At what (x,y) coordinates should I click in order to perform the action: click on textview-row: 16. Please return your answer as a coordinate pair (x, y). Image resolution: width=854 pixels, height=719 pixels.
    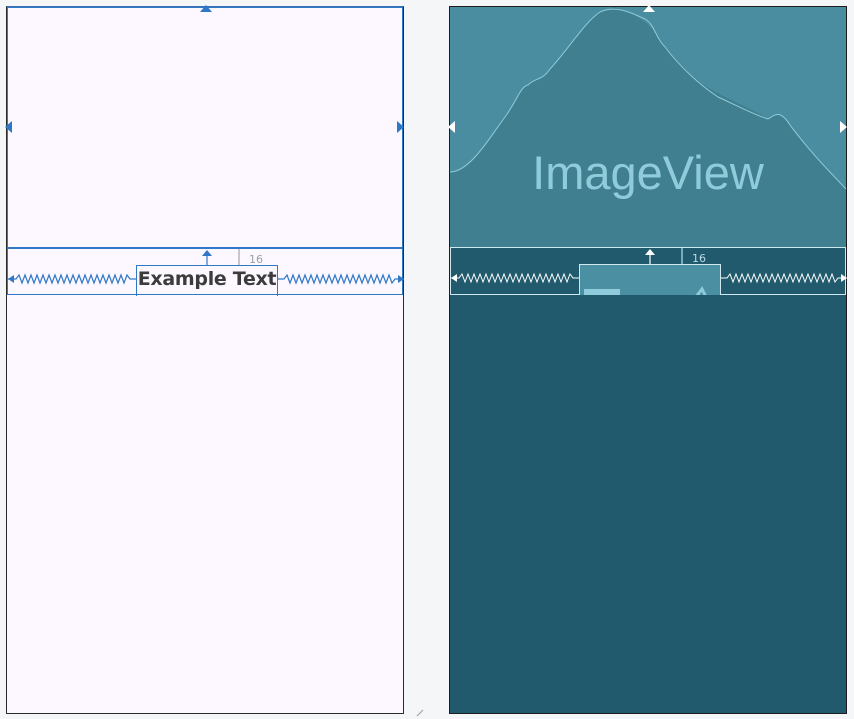
    Looking at the image, I should click on (648, 271).